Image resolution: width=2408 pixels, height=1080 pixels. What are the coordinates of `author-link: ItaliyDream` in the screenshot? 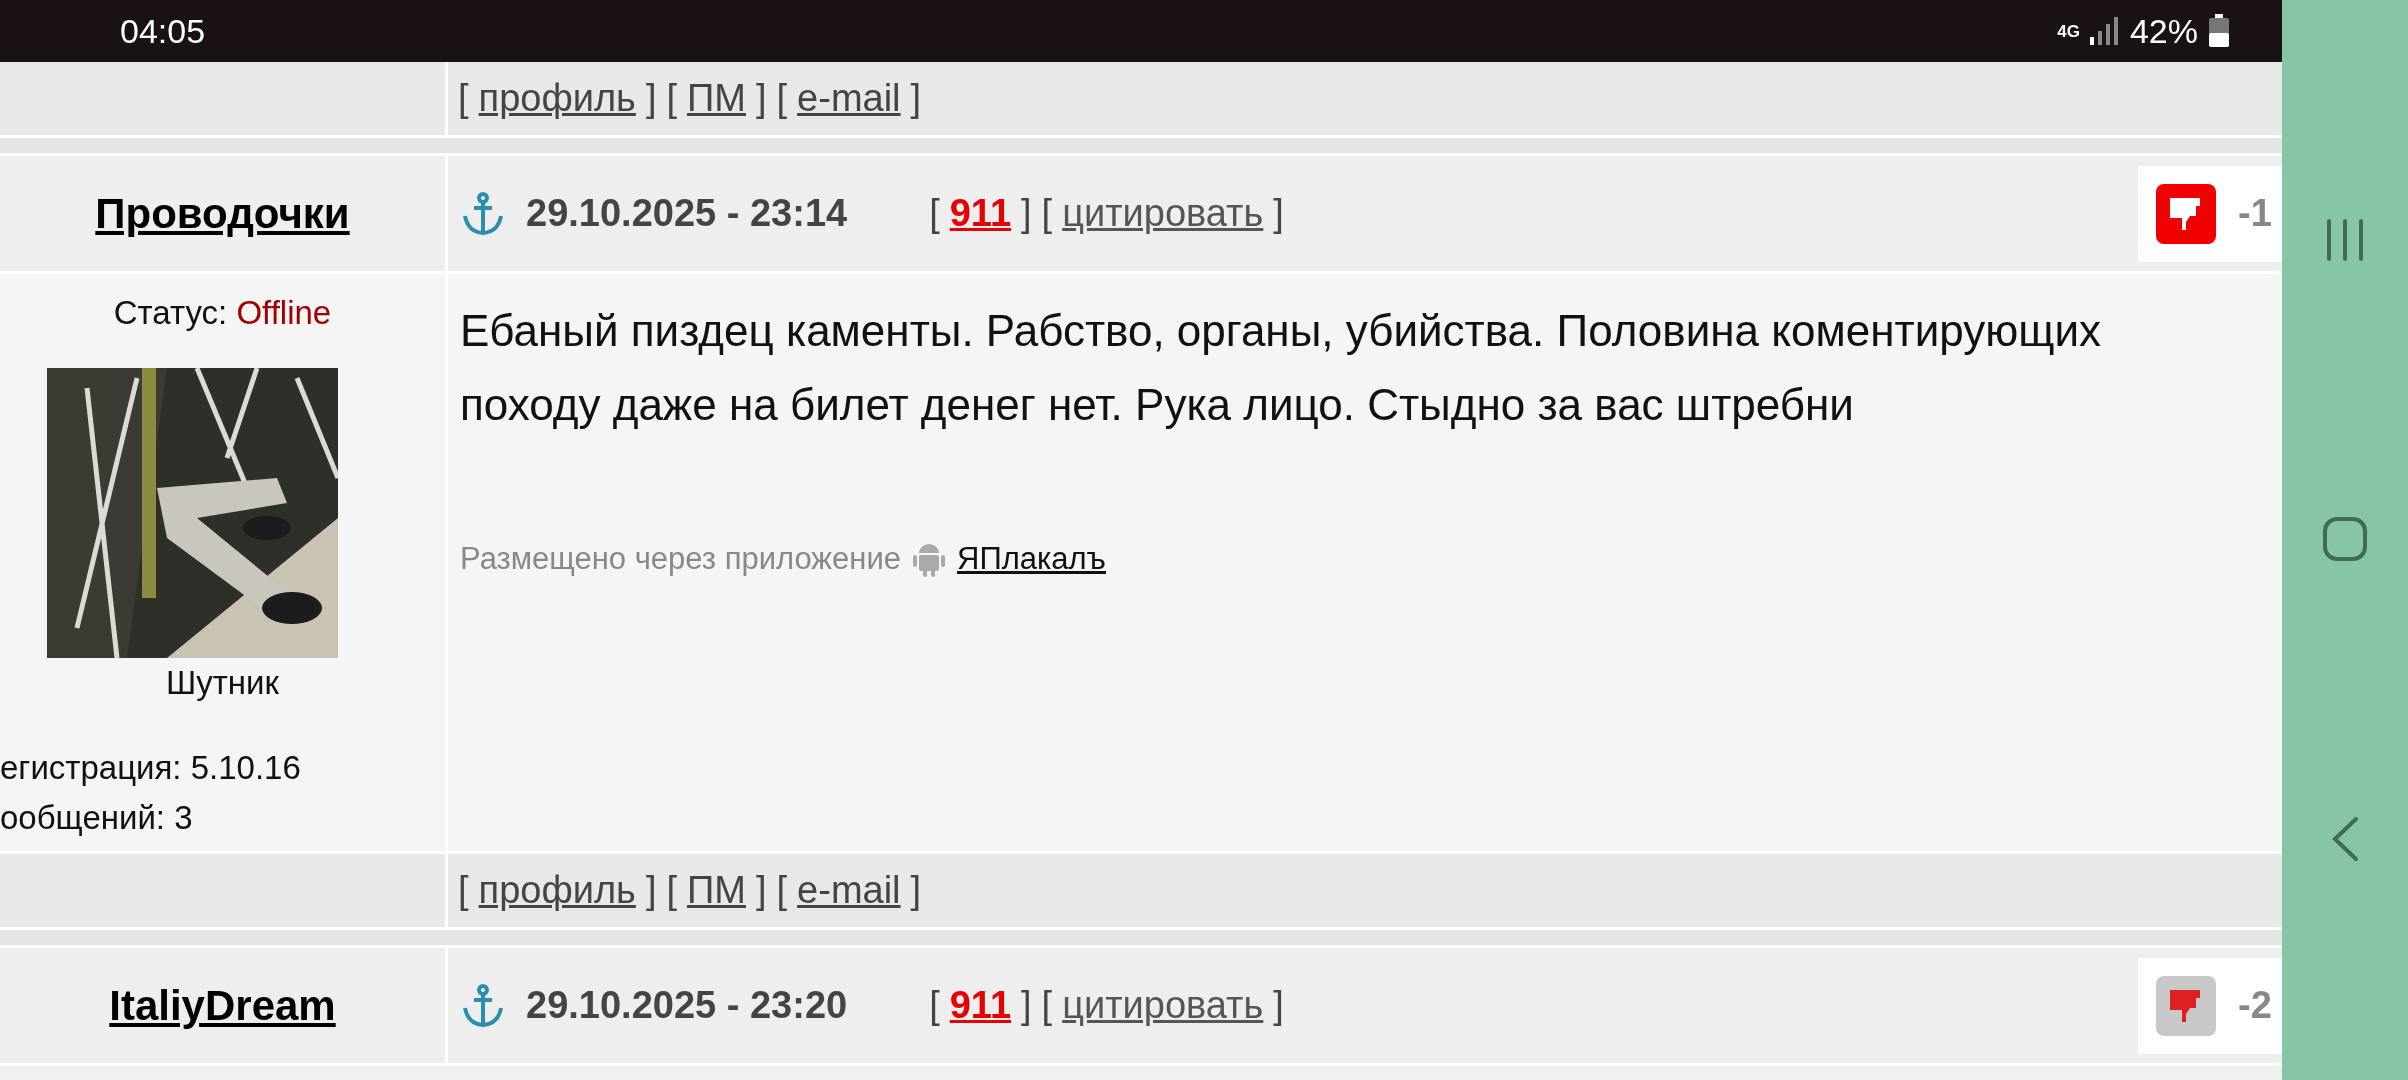 It's located at (222, 1005).